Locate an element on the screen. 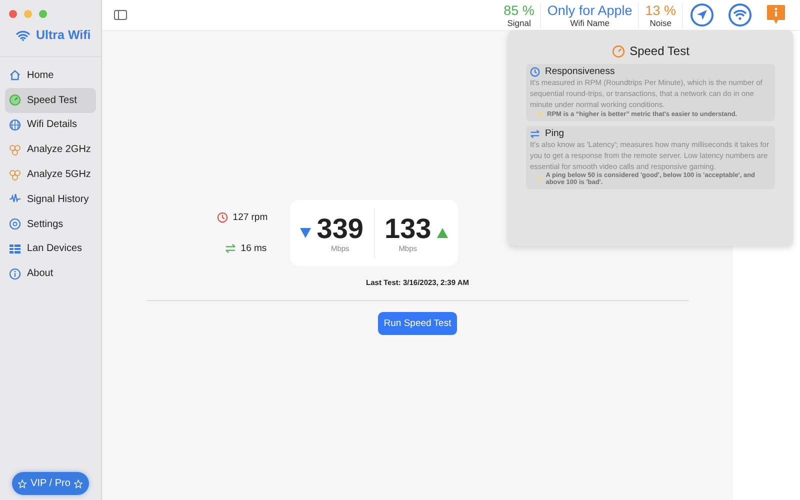 This screenshot has width=800, height=500. run-speed-test-button: Run Speed Test is located at coordinates (418, 323).